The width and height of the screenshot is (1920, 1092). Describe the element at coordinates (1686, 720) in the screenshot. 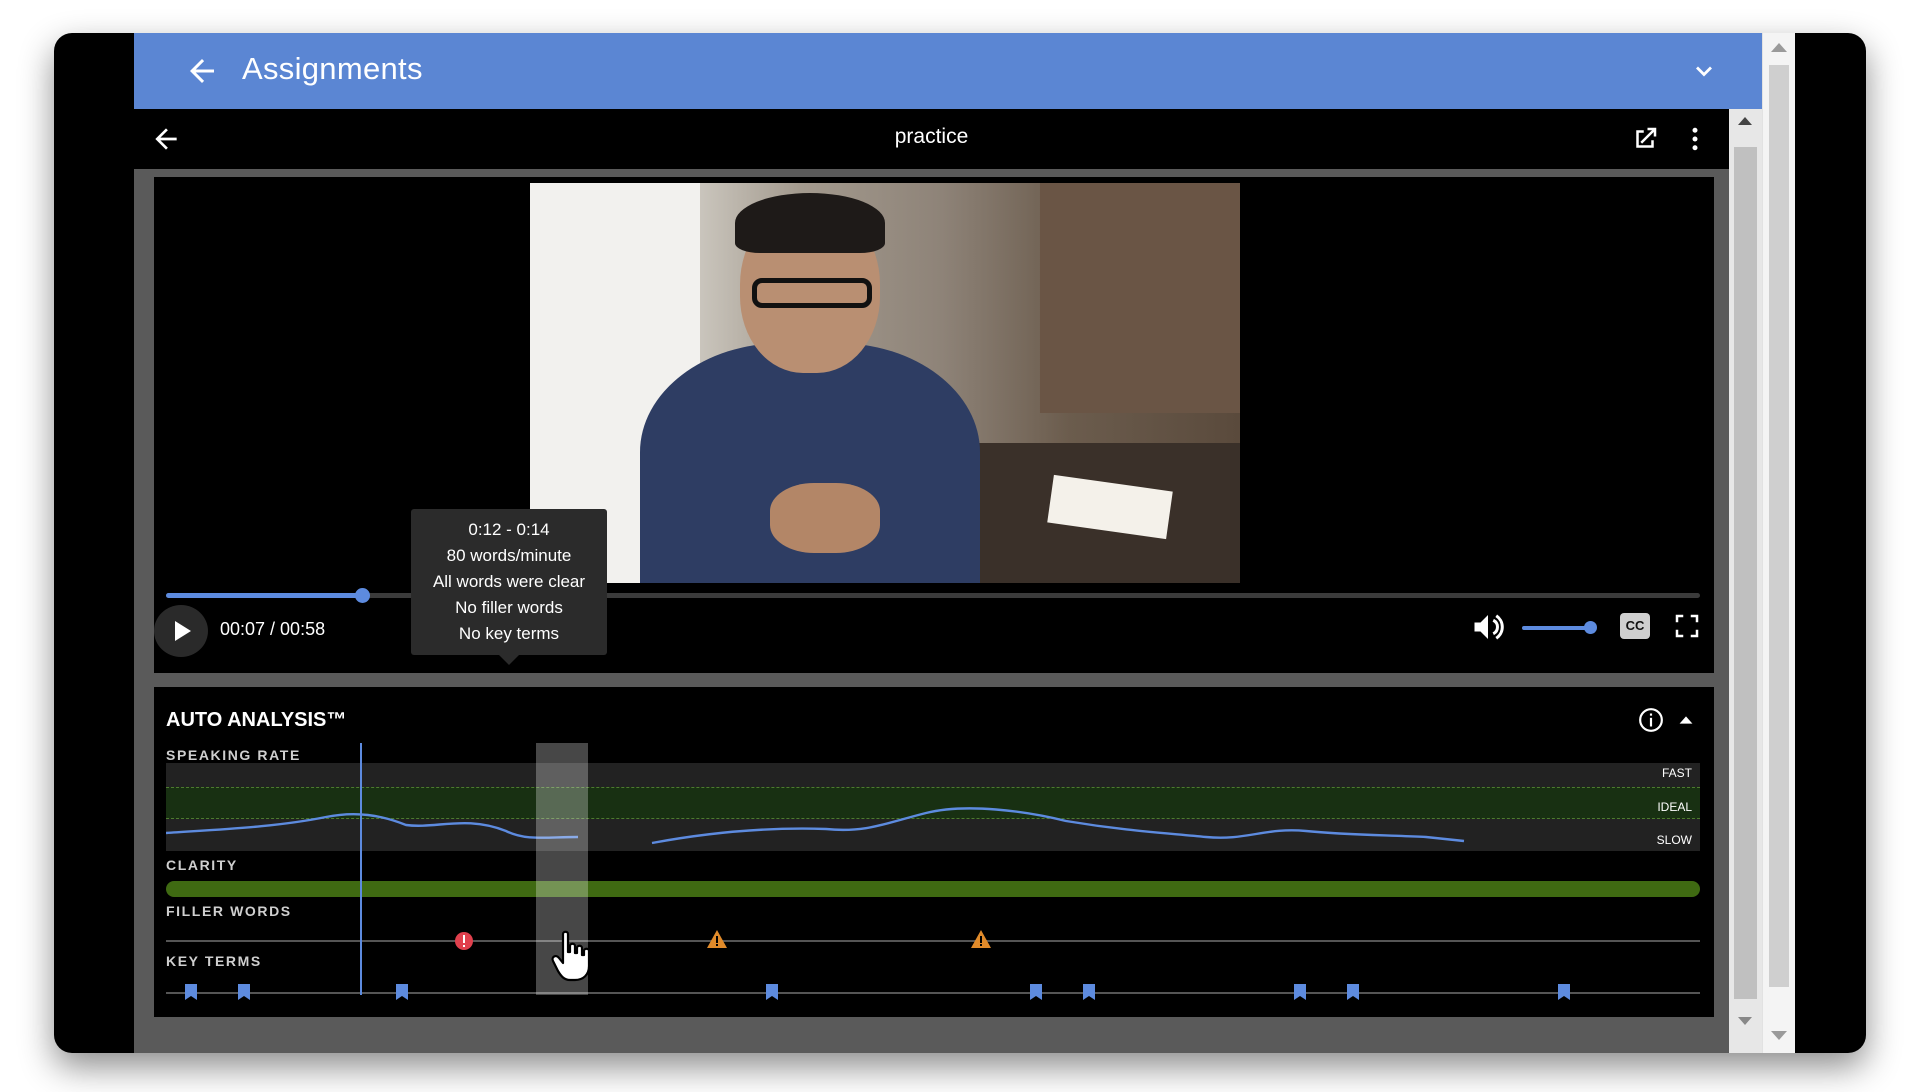

I see `collapse-up-icon` at that location.